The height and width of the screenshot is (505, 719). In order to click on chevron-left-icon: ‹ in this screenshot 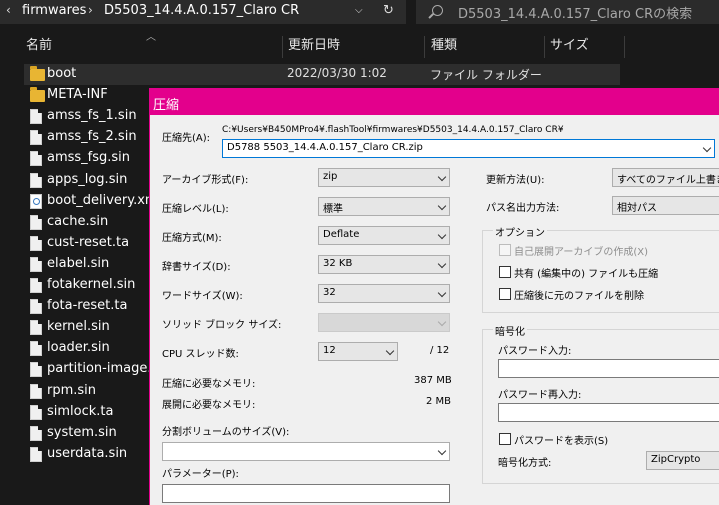, I will do `click(8, 10)`.